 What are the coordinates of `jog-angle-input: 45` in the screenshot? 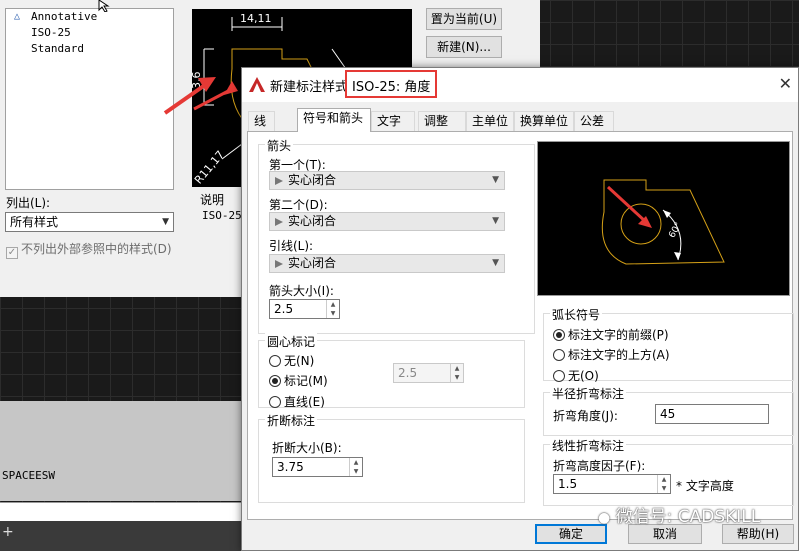 It's located at (712, 414).